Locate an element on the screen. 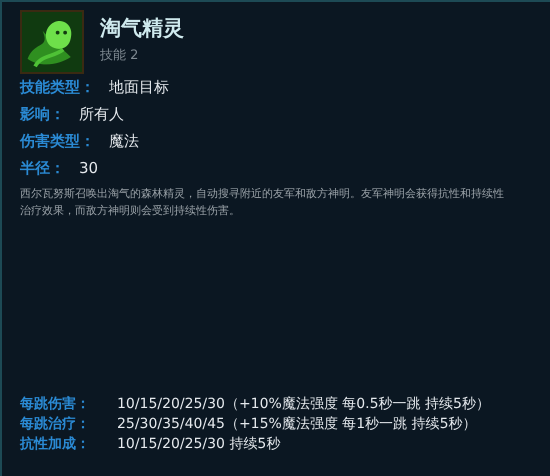 The height and width of the screenshot is (476, 550). attribute-label: 半径： is located at coordinates (42, 168).